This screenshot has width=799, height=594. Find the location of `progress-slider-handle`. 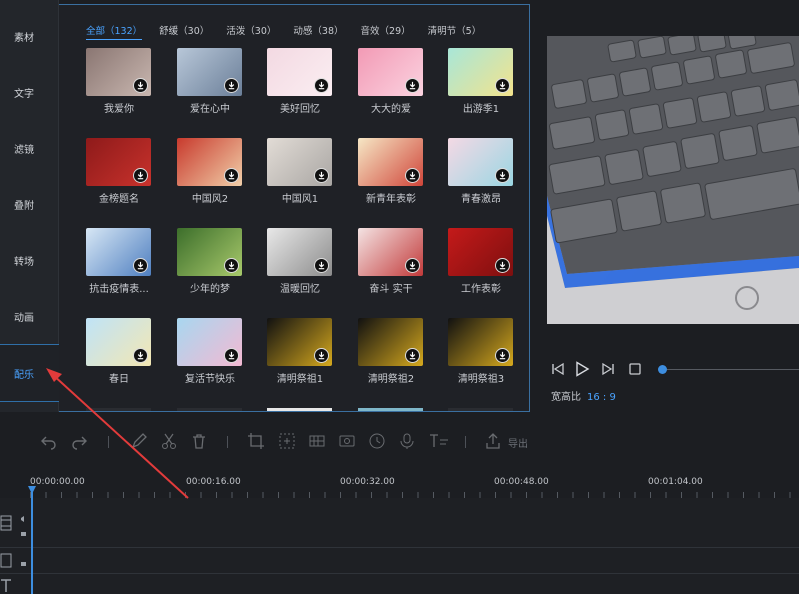

progress-slider-handle is located at coordinates (662, 369).